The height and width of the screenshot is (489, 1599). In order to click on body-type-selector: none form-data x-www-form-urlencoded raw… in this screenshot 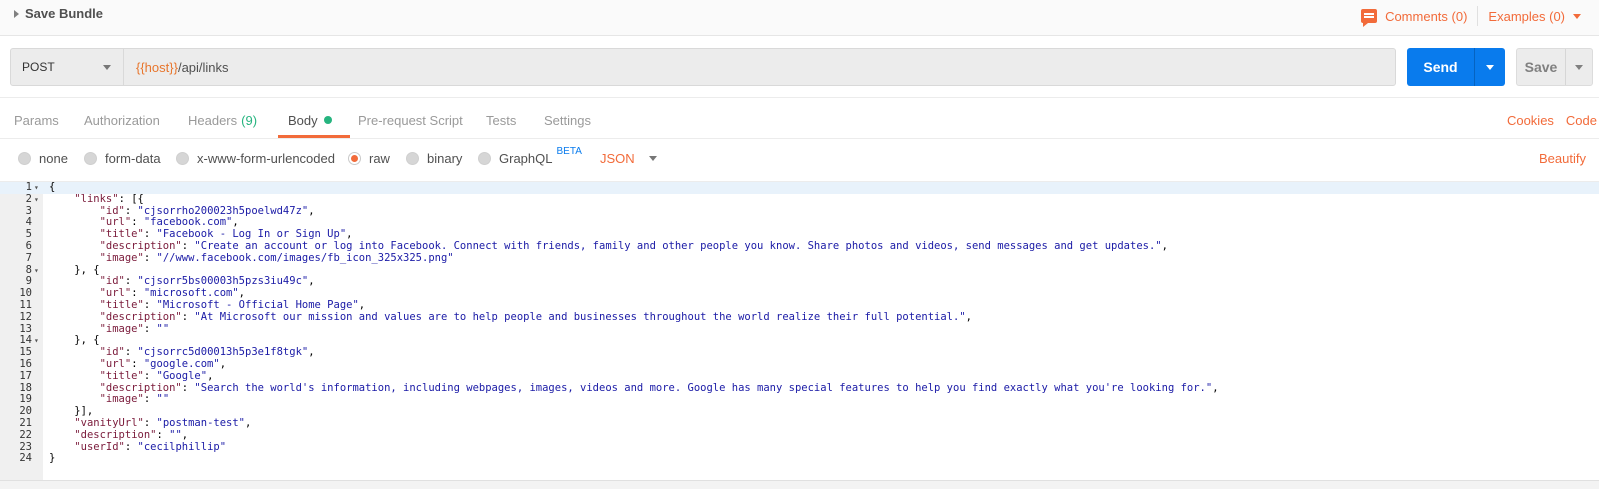, I will do `click(799, 160)`.